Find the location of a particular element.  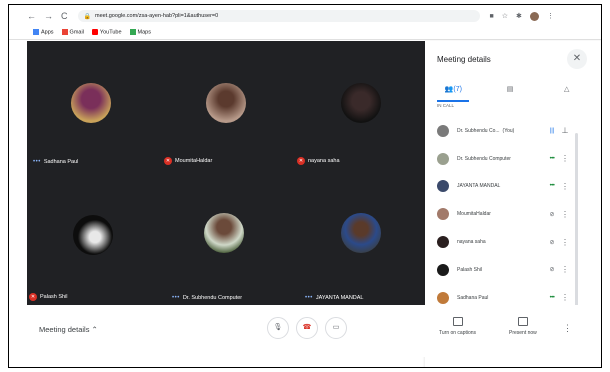

hang-up-icon: ☎ is located at coordinates (307, 327).